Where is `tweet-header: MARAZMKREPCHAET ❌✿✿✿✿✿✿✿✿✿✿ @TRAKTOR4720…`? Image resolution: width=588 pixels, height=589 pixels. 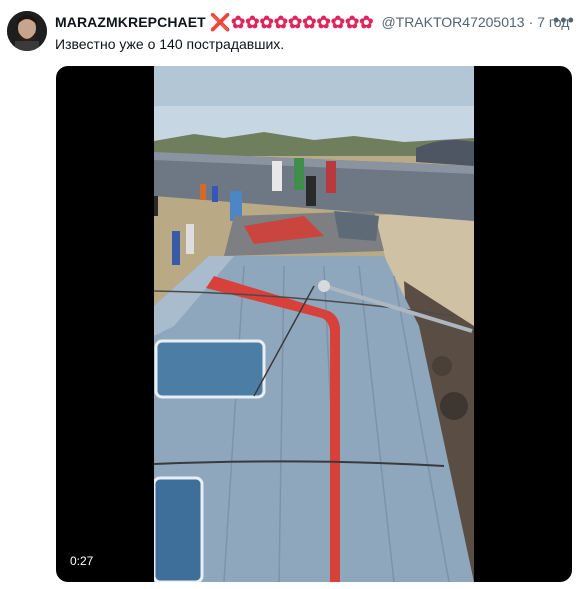
tweet-header: MARAZMKREPCHAET ❌✿✿✿✿✿✿✿✿✿✿ @TRAKTOR4720… is located at coordinates (312, 22).